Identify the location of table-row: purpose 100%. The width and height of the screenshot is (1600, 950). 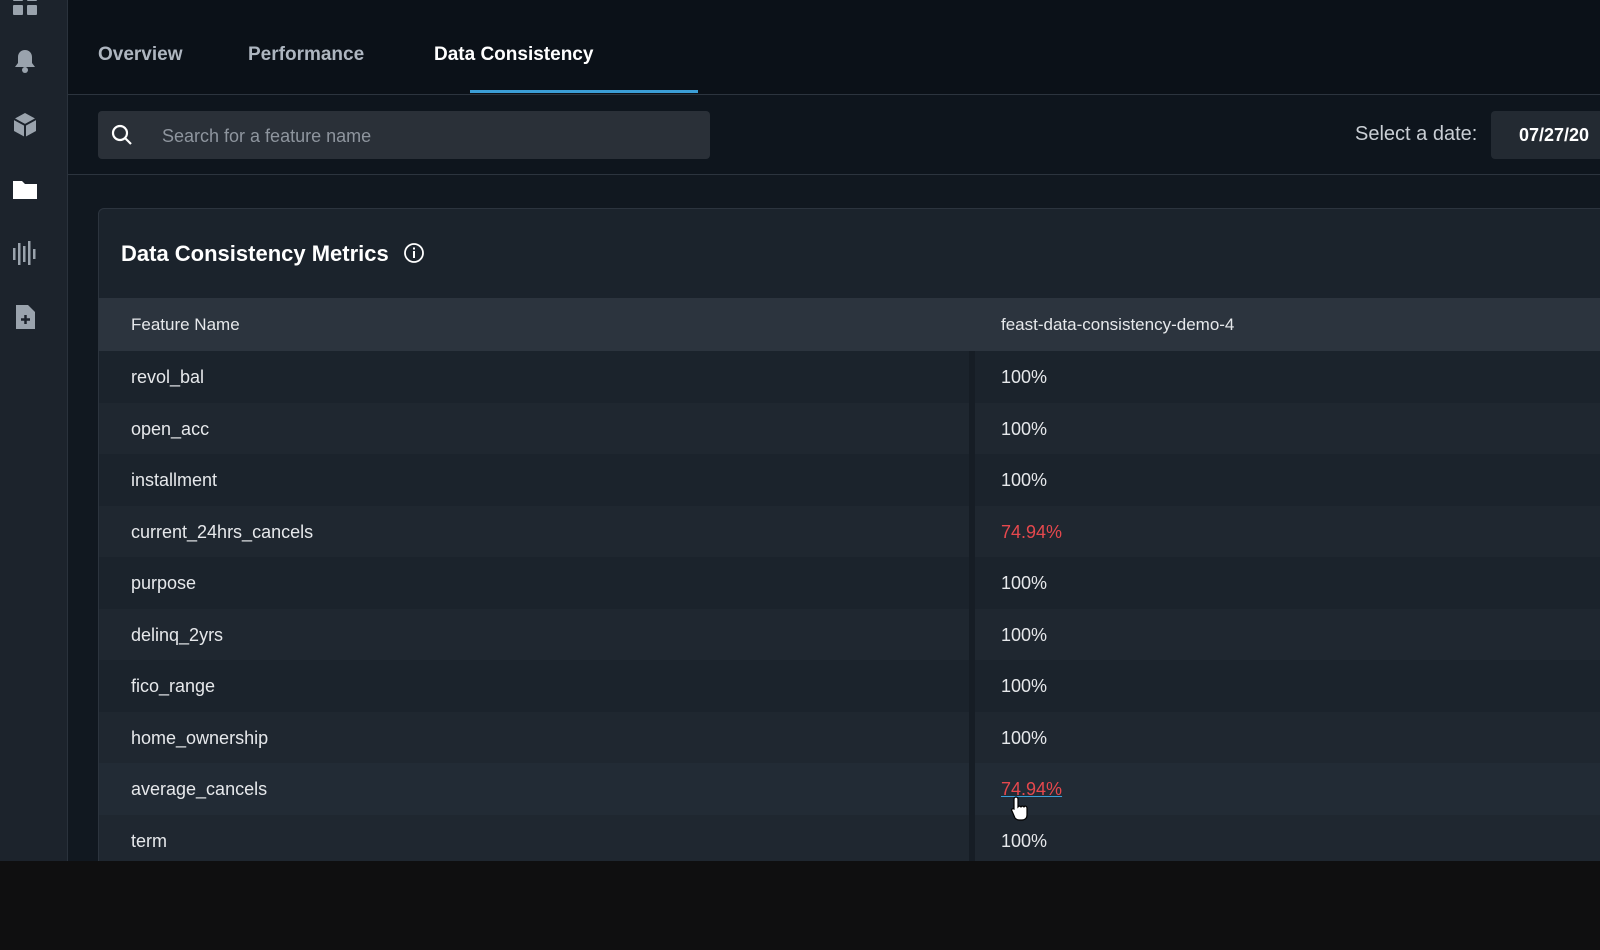
(849, 583).